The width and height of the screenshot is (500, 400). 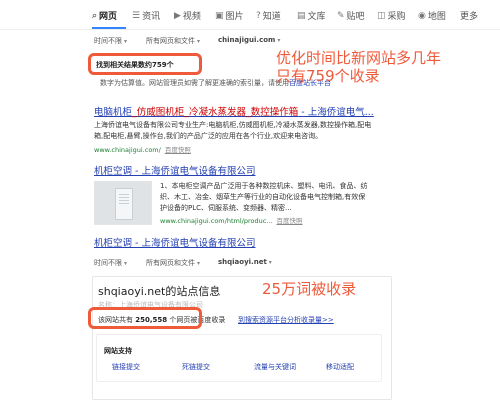 I want to click on tab-tieba-label: 贴吧, so click(x=355, y=17).